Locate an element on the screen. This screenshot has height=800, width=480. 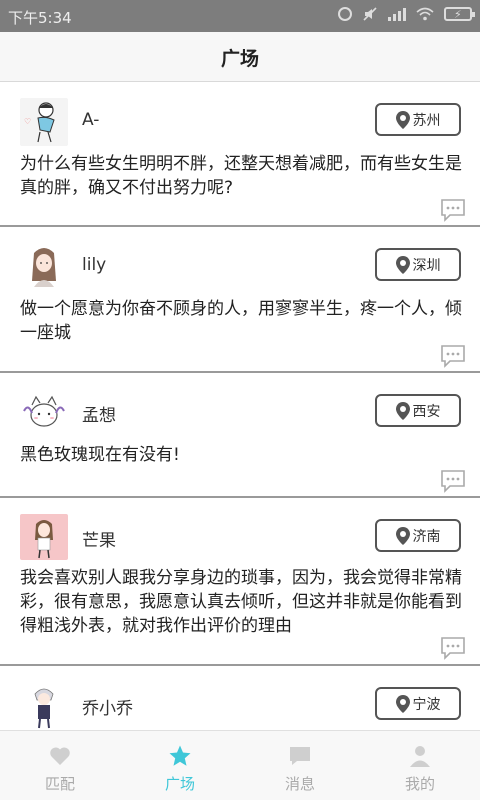
post-username: lily is located at coordinates (94, 265).